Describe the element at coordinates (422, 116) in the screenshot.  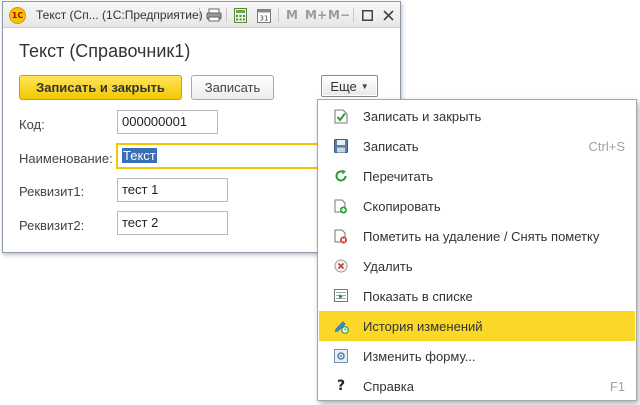
I see `menu-item-label: Записать и закрыть` at that location.